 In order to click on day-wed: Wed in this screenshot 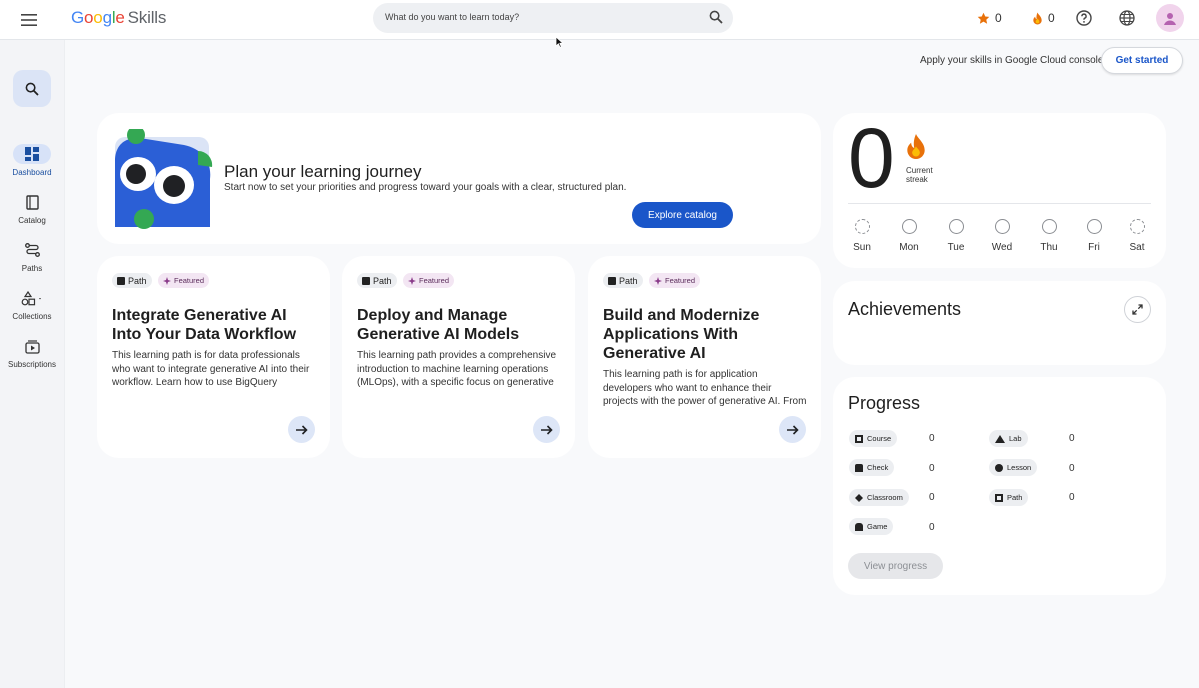, I will do `click(1002, 236)`.